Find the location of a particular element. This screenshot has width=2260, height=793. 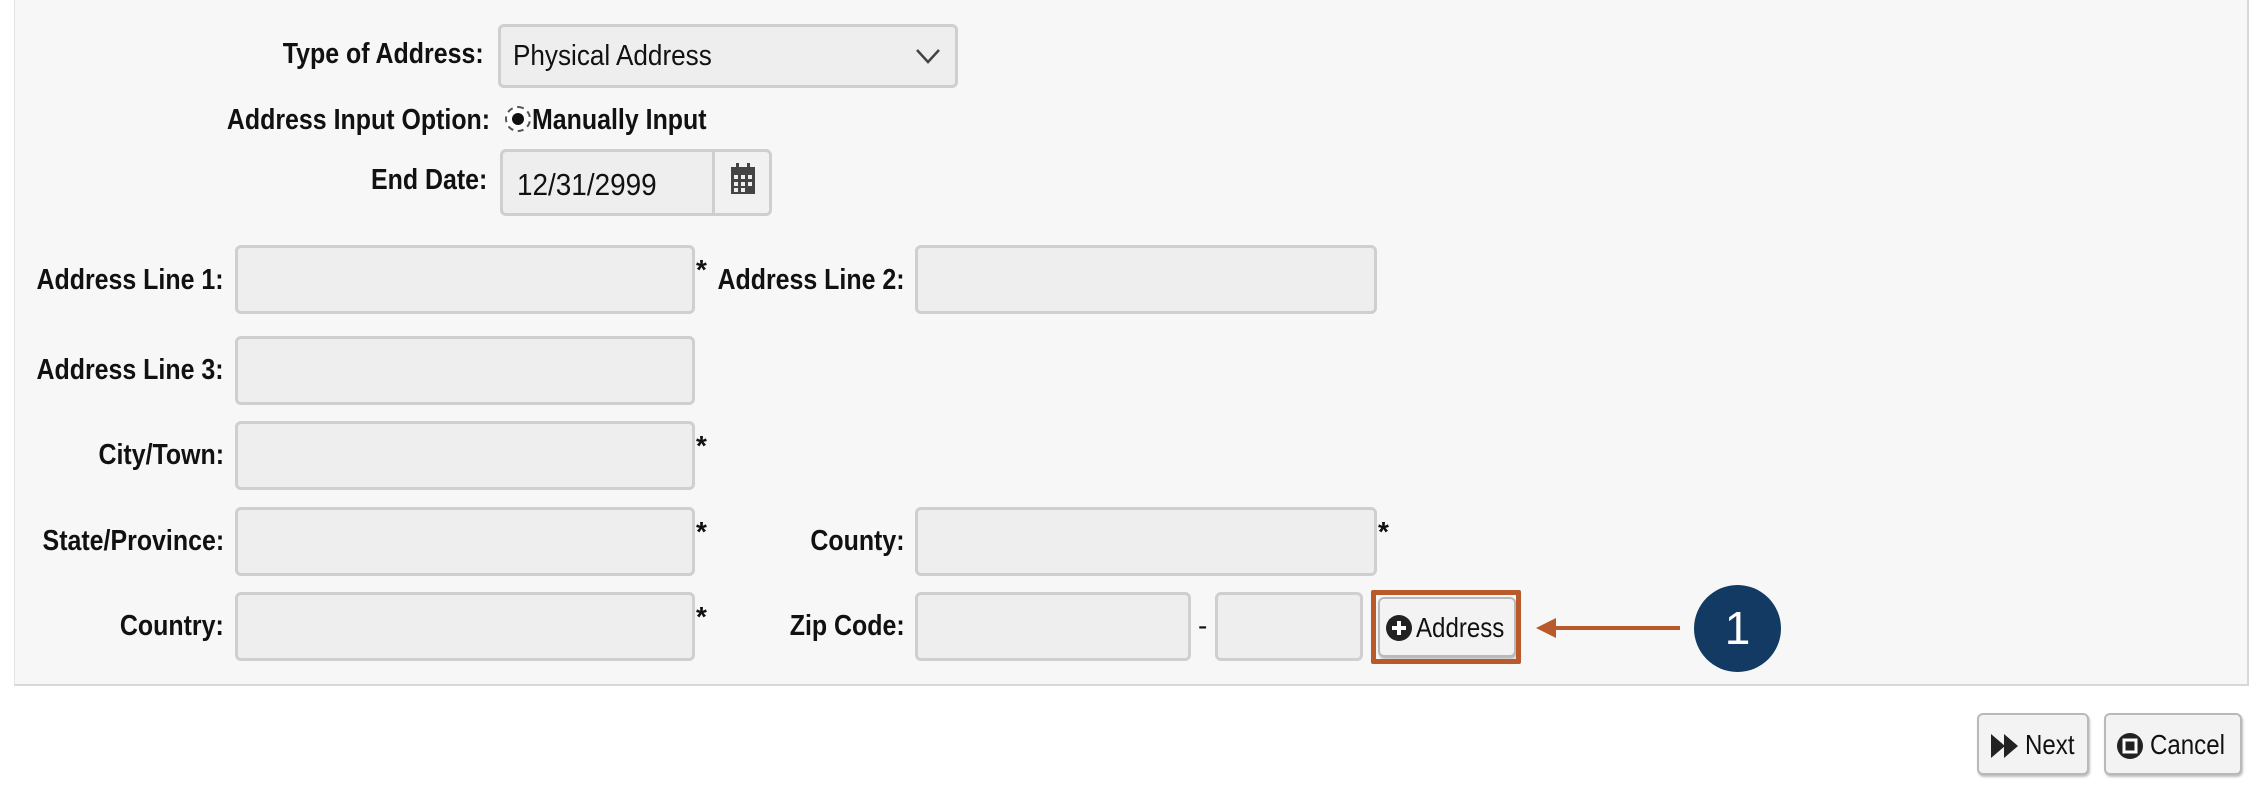

type-of-address-select: Physical Address is located at coordinates (728, 56).